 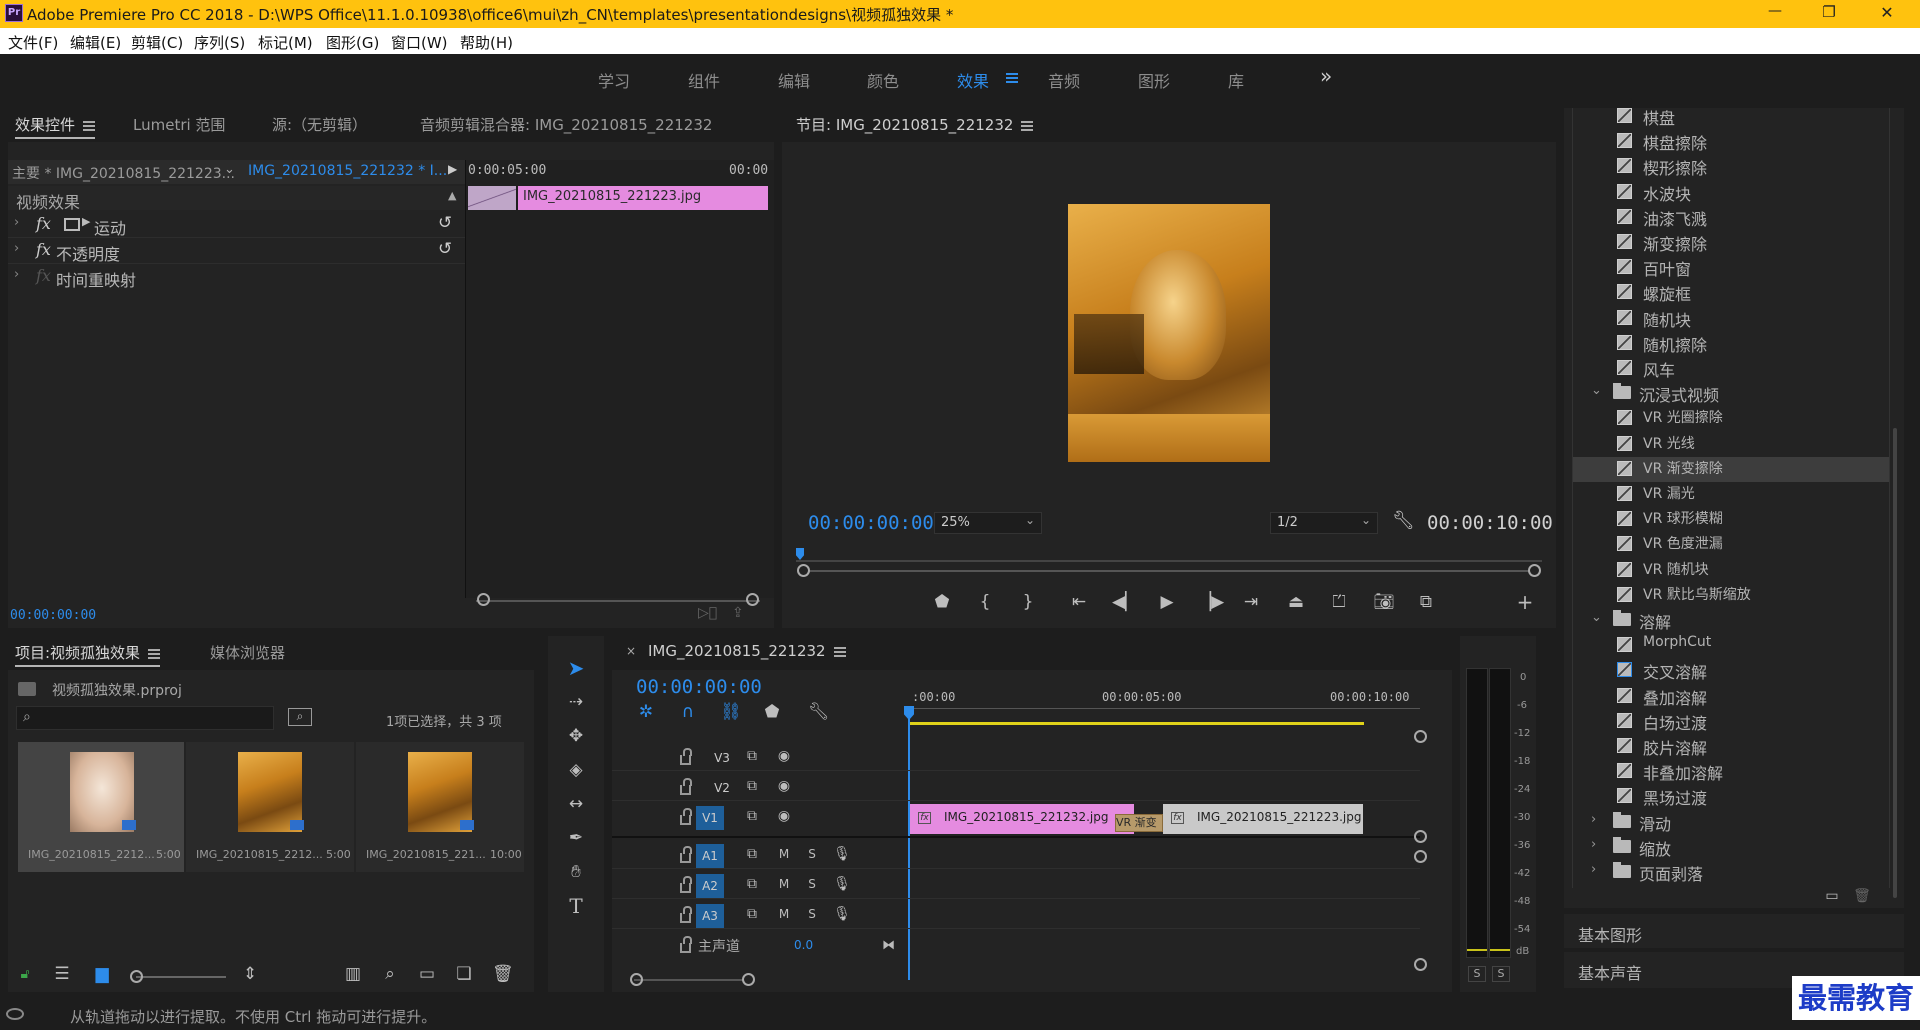 I want to click on pen-tool-icon: ✒, so click(x=576, y=838).